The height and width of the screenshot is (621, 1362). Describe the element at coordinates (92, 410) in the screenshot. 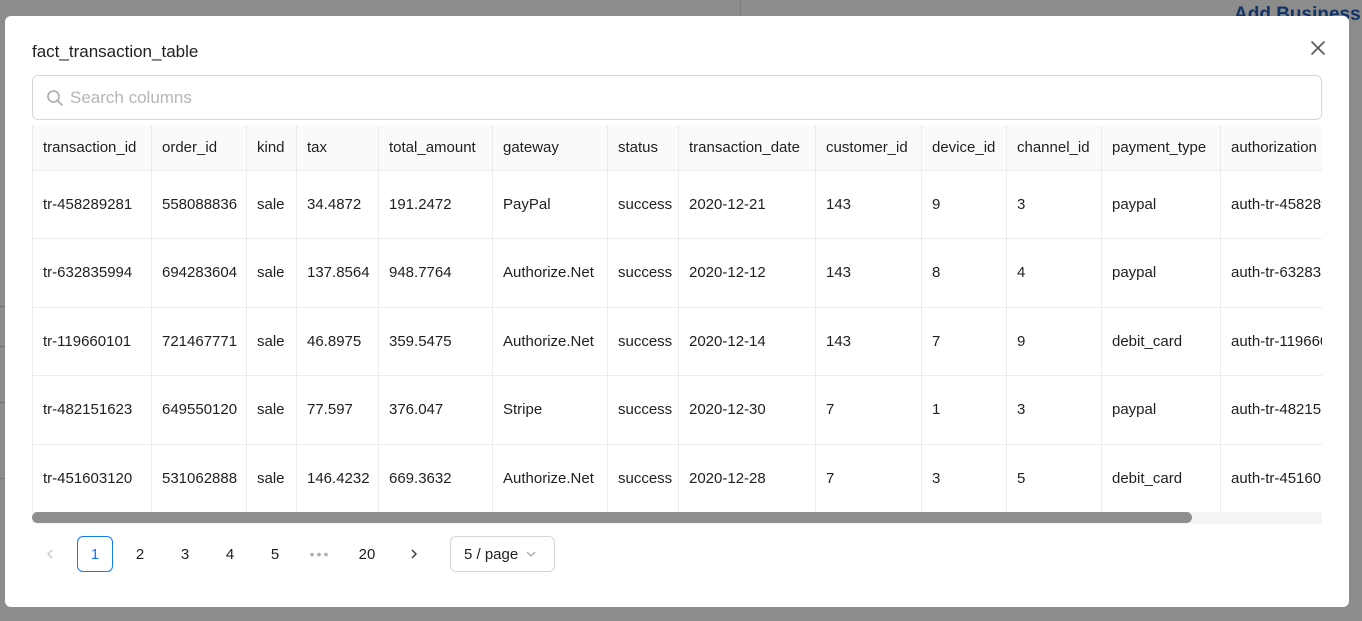

I see `table-cell: tr-482151623` at that location.